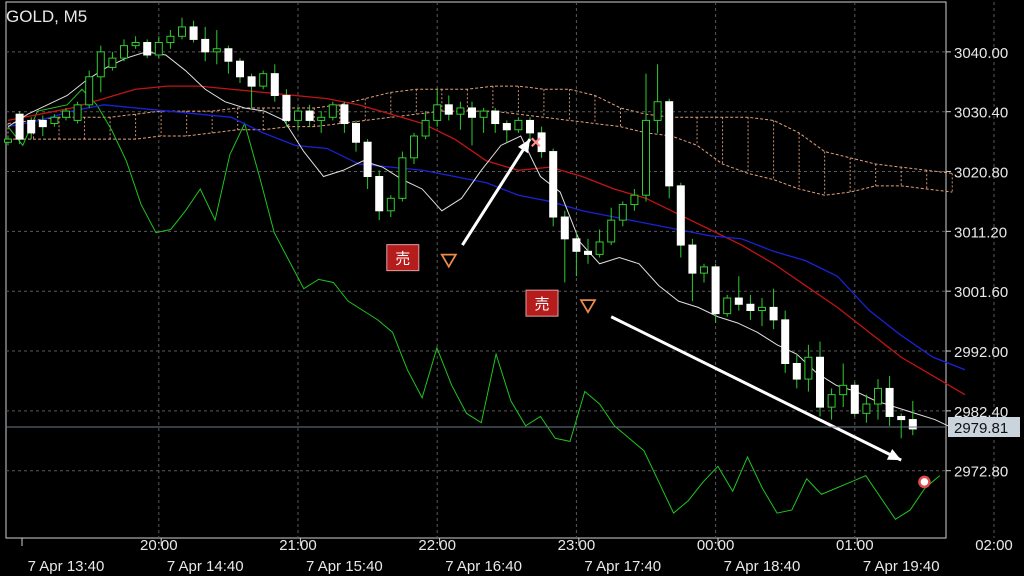  Describe the element at coordinates (981, 113) in the screenshot. I see `price-tick-label: 3030.40` at that location.